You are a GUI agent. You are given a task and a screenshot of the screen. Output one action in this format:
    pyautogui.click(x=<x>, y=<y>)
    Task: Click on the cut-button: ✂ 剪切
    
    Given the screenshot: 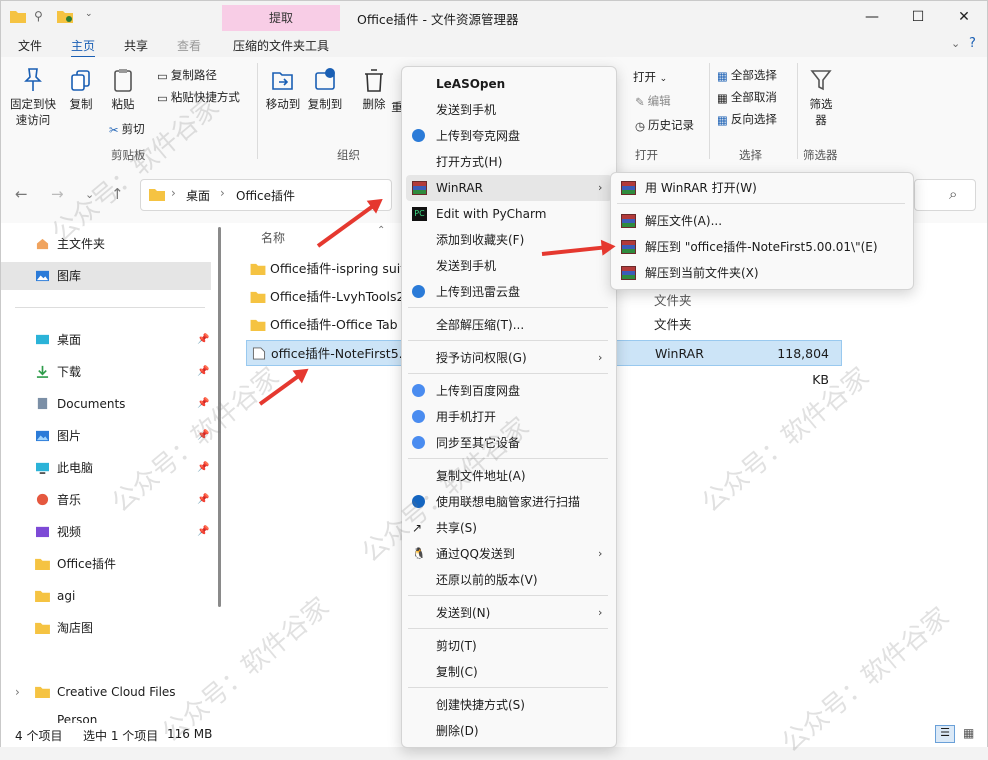 What is the action you would take?
    pyautogui.click(x=127, y=129)
    